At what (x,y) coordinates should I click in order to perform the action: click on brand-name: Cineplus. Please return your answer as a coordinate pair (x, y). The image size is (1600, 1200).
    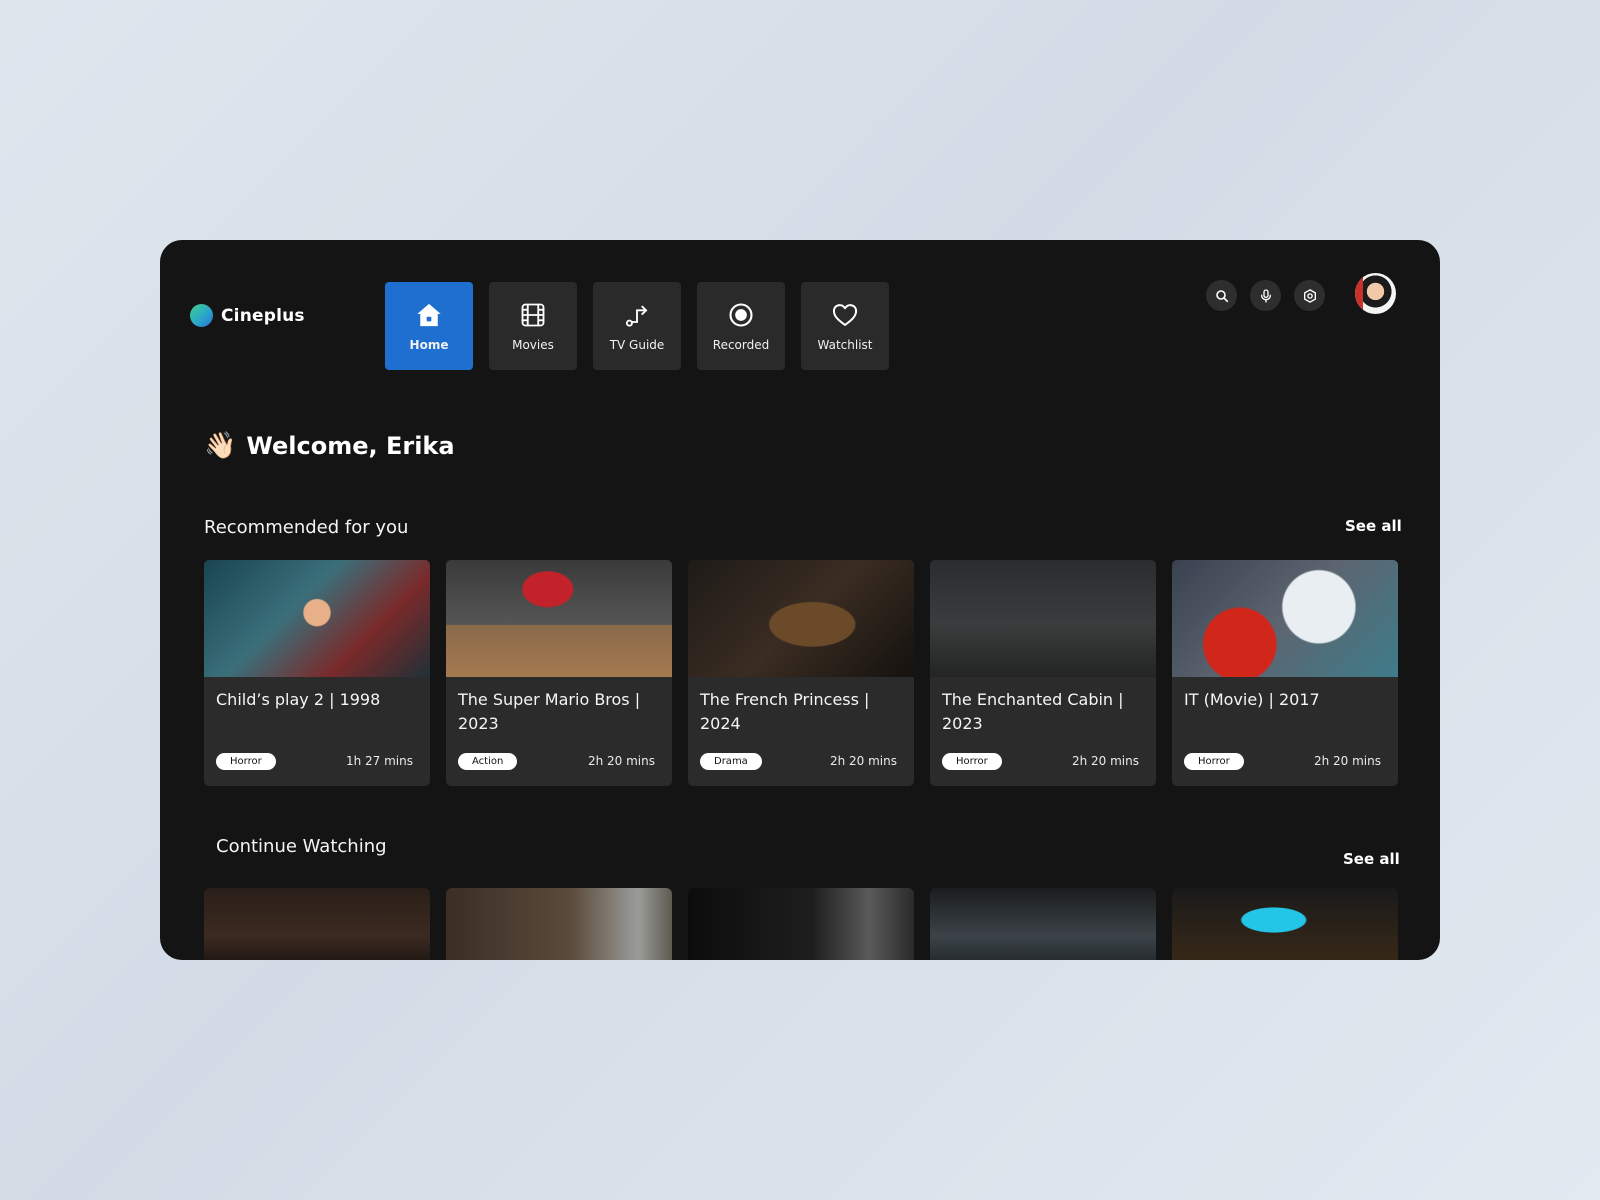
    Looking at the image, I should click on (263, 315).